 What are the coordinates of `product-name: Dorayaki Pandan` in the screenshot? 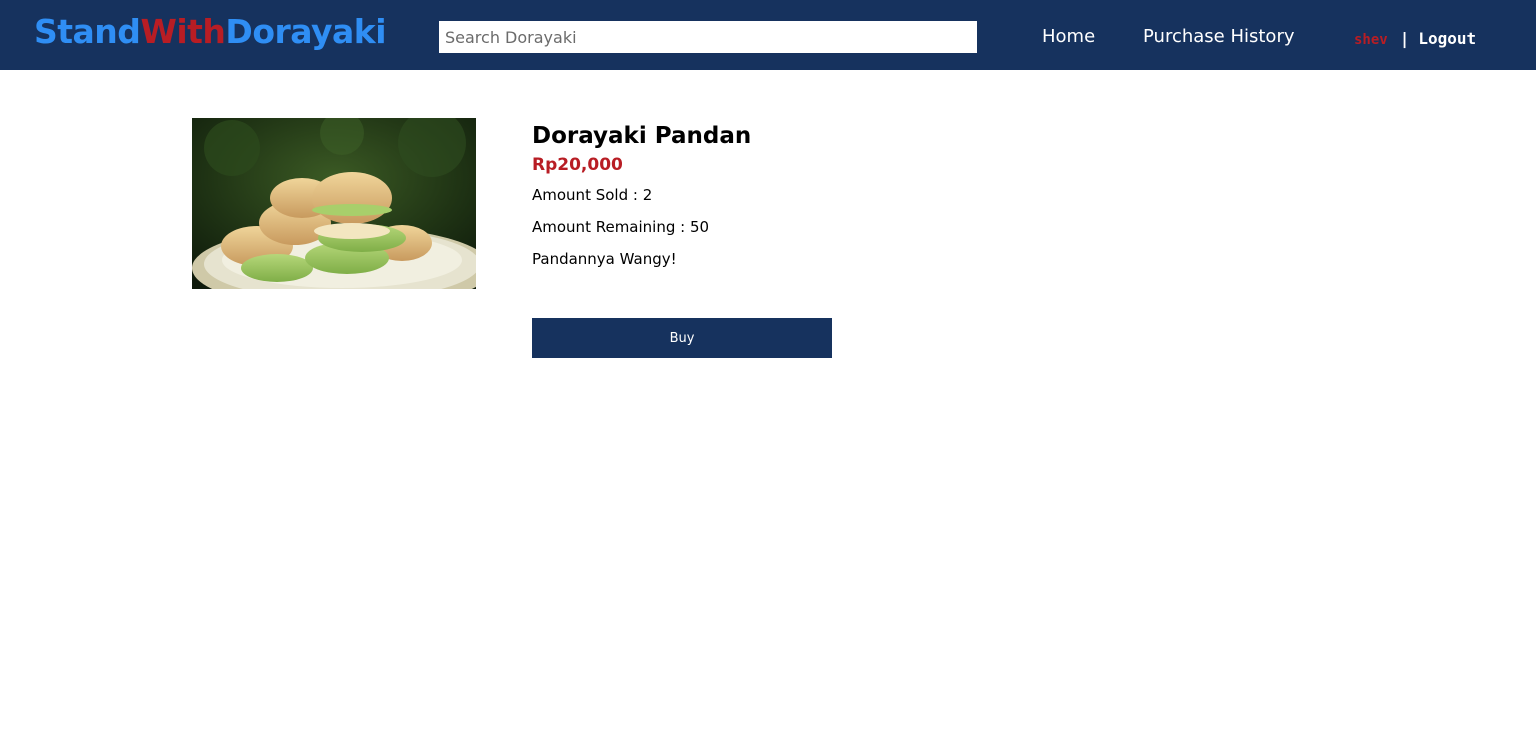 It's located at (642, 136).